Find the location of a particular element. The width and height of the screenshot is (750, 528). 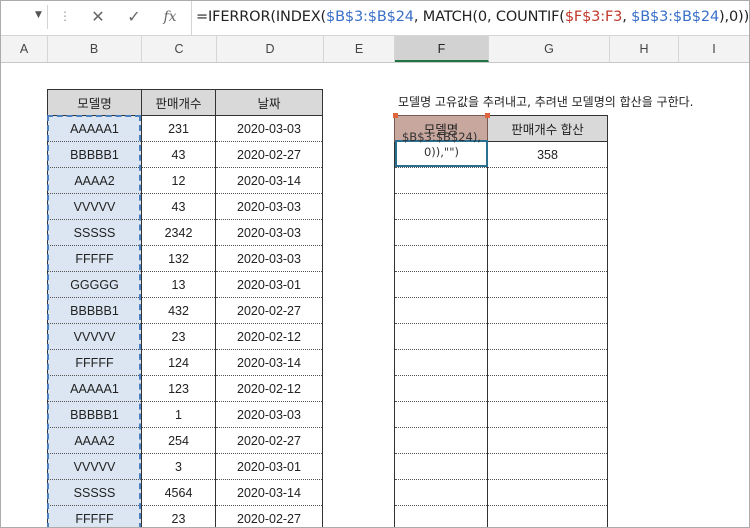

quantity-cell: 132 is located at coordinates (178, 258).